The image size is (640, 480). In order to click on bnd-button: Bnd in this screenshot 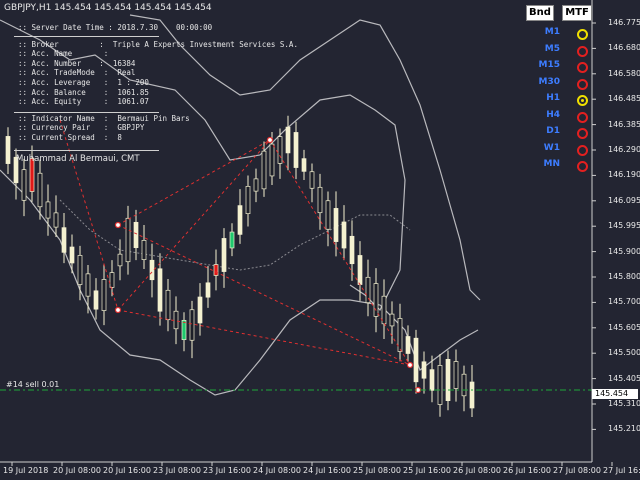, I will do `click(540, 13)`.